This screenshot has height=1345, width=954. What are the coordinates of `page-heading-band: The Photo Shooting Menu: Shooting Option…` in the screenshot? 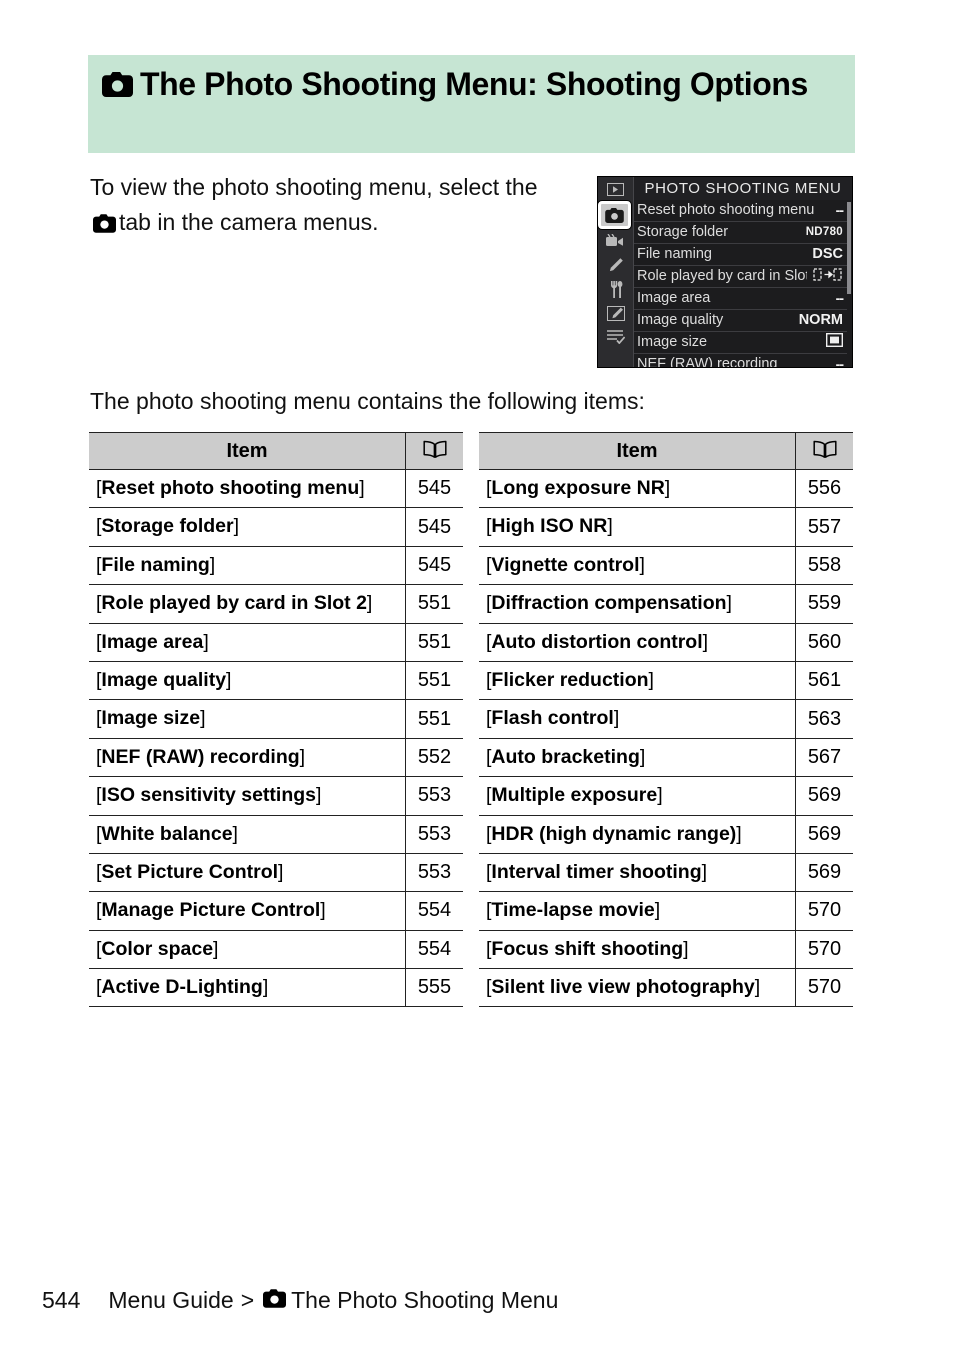 It's located at (471, 104).